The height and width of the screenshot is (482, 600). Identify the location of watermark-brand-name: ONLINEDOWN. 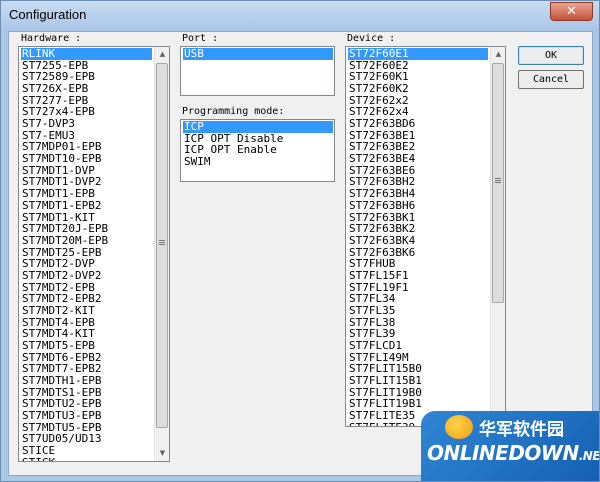
(503, 453).